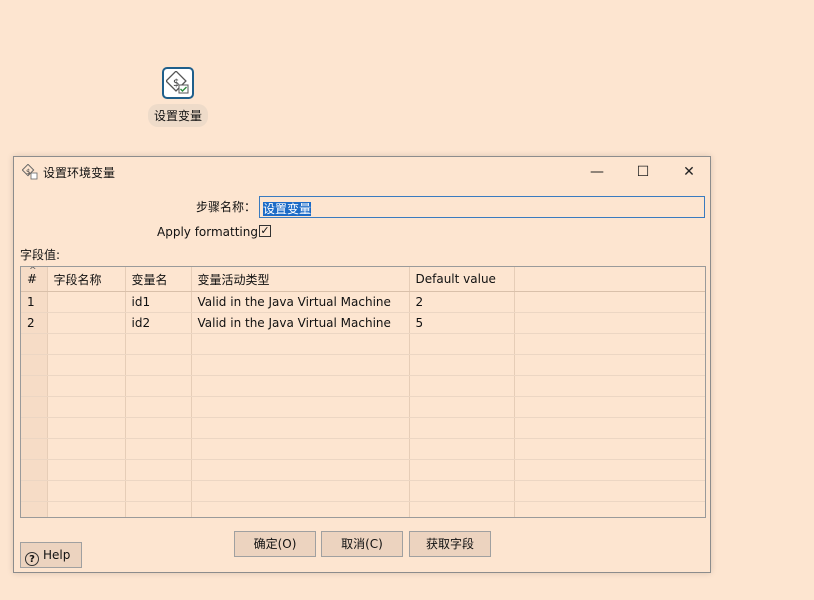  Describe the element at coordinates (40, 255) in the screenshot. I see `fields-label: 字段值:` at that location.